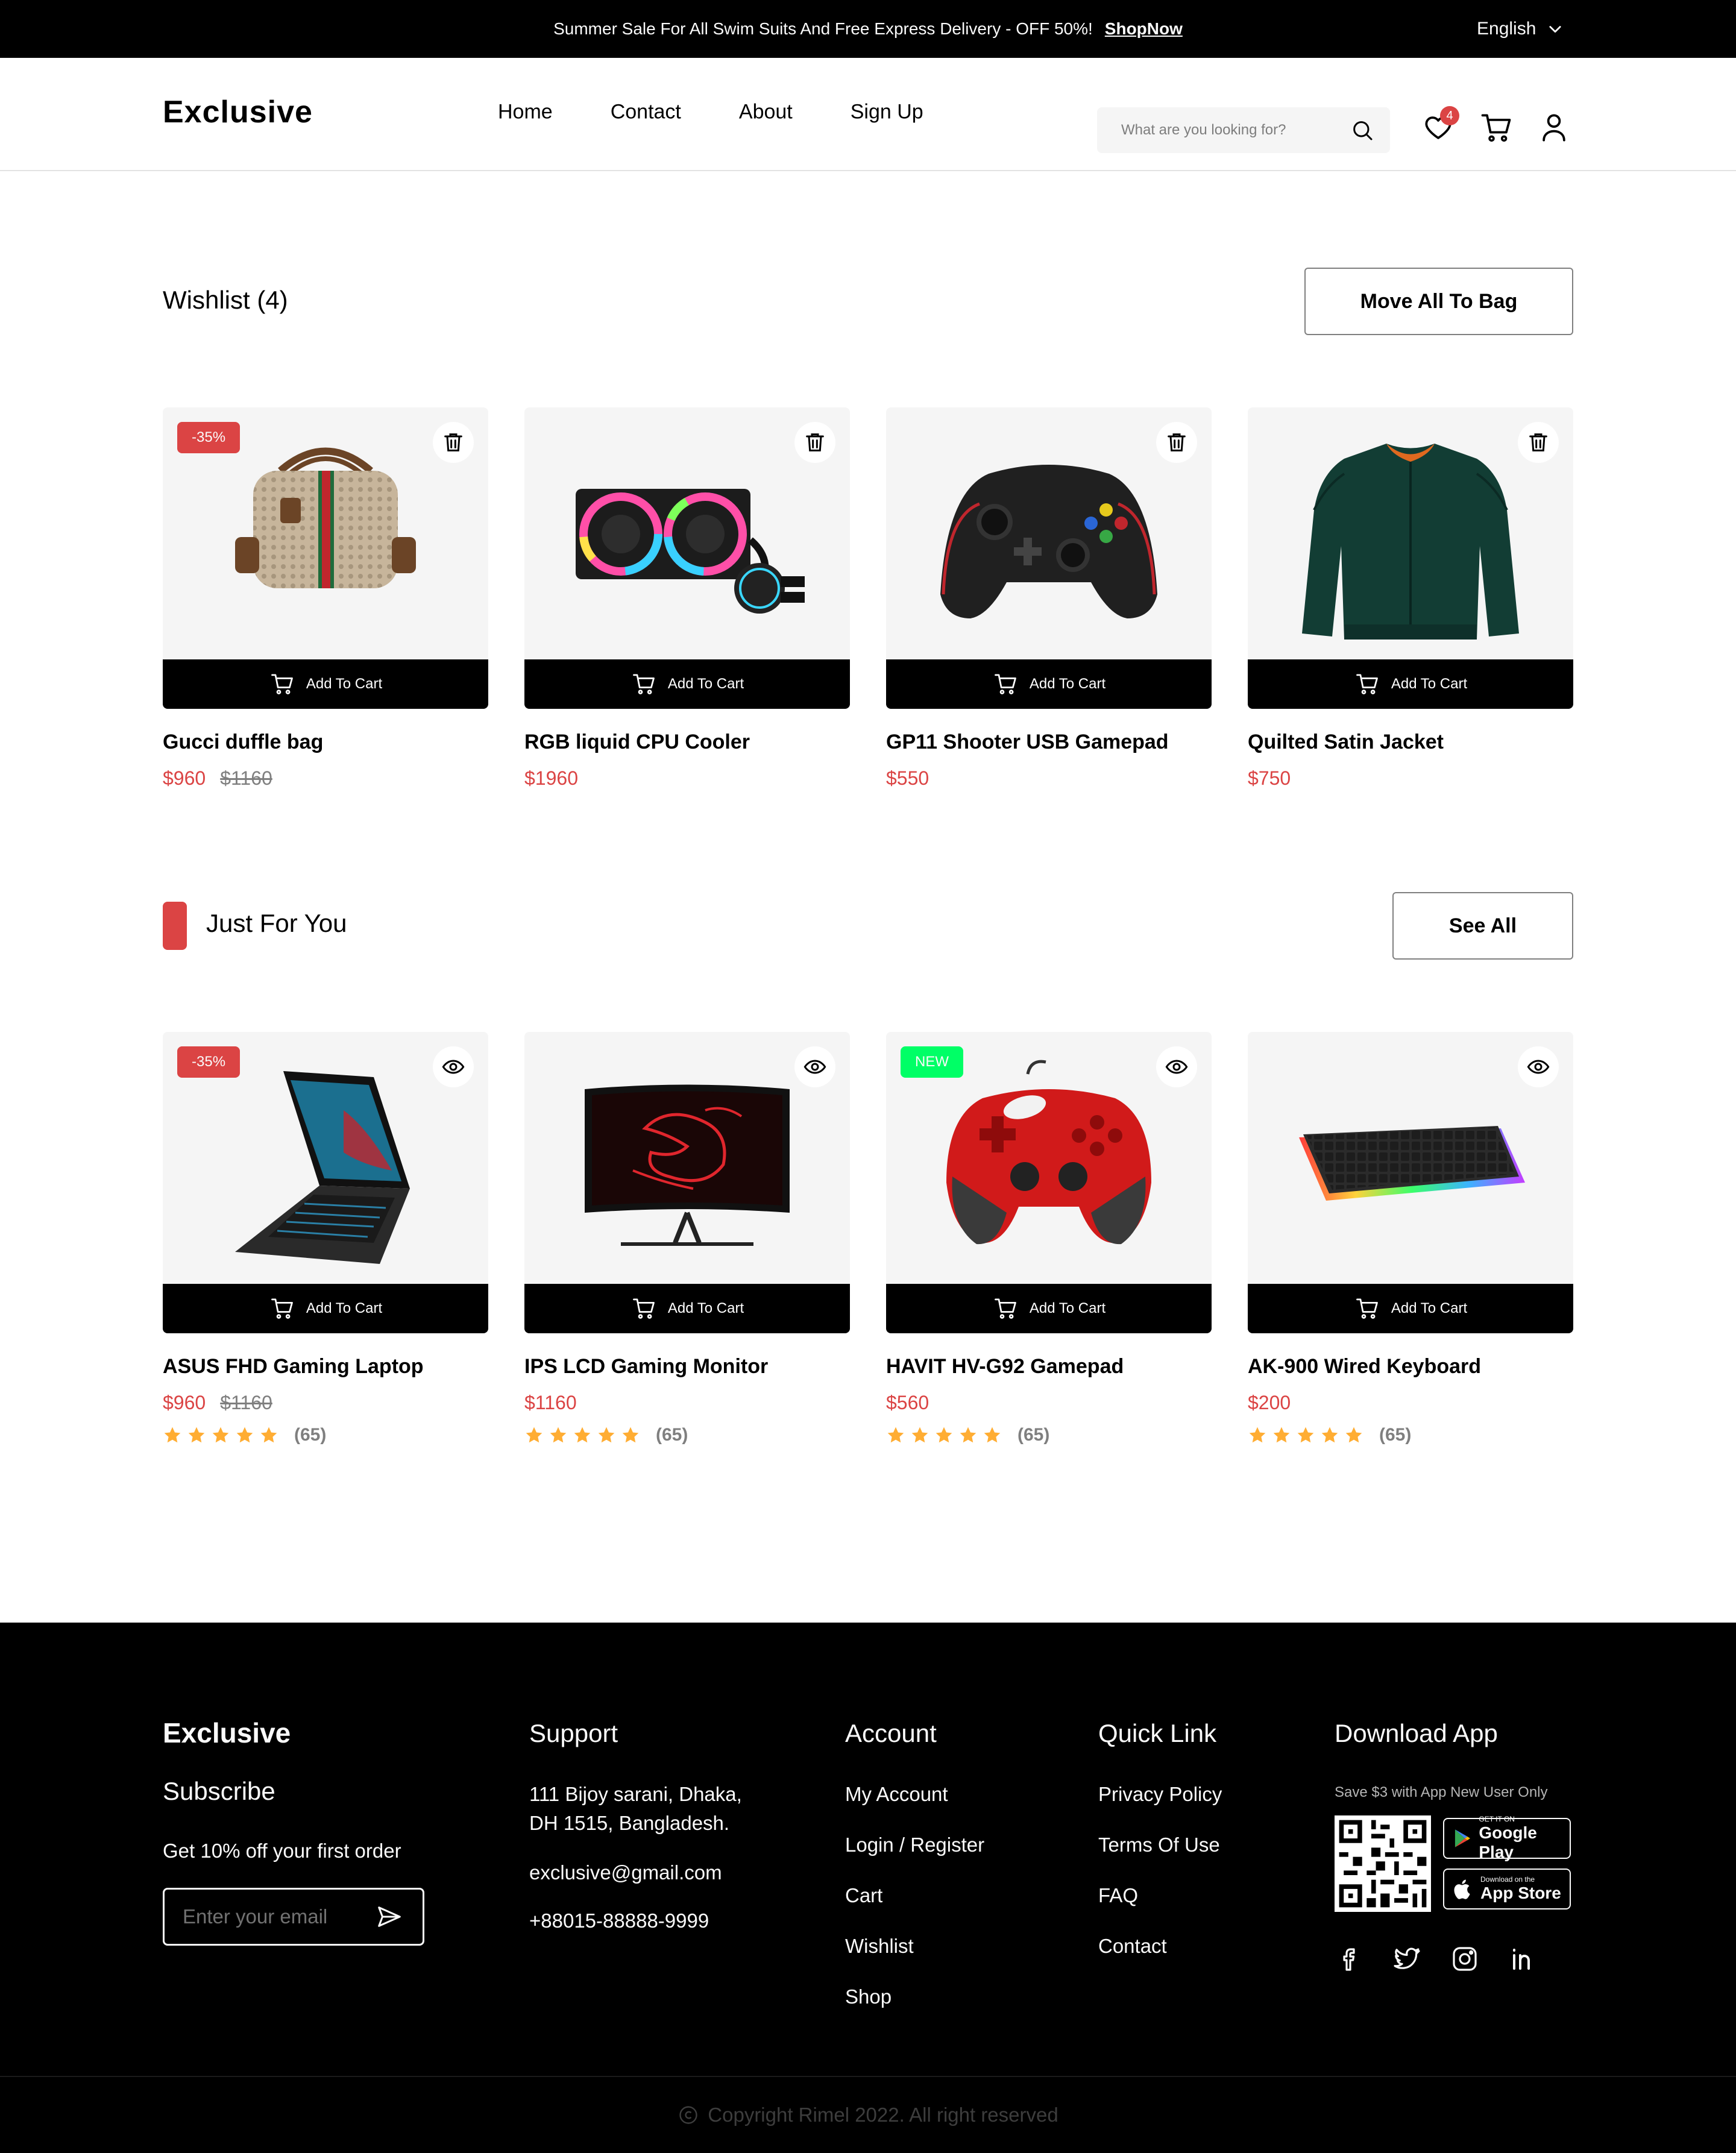  I want to click on twitter-icon, so click(1407, 1958).